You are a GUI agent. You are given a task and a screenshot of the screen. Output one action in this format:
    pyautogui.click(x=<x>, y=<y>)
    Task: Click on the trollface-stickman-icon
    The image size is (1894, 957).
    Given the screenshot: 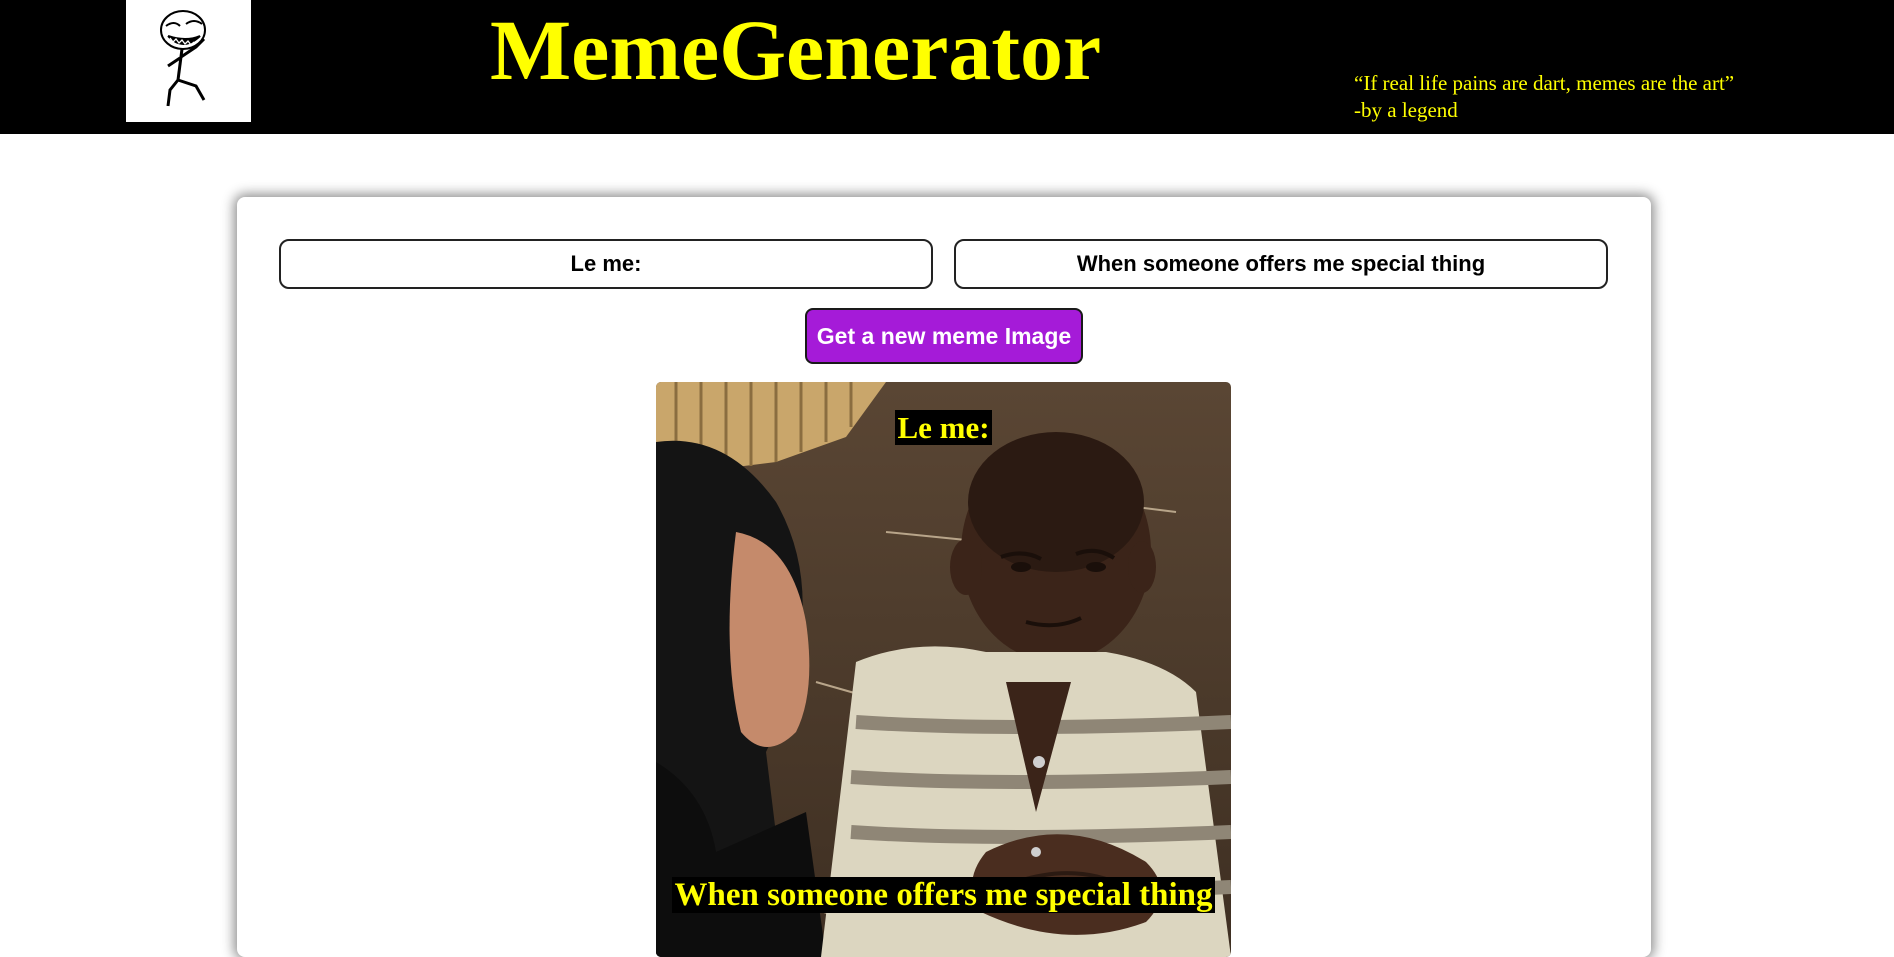 What is the action you would take?
    pyautogui.click(x=188, y=61)
    